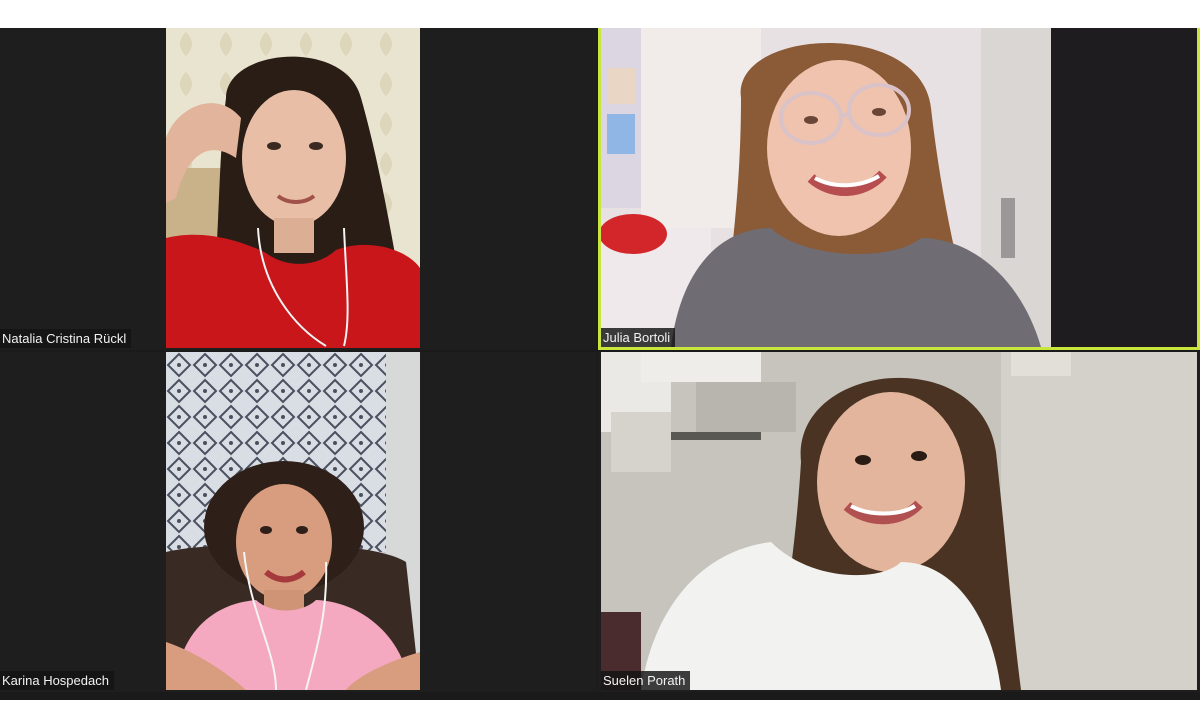  Describe the element at coordinates (66, 338) in the screenshot. I see `participant-name-label: Natalia Cristina Rückl` at that location.